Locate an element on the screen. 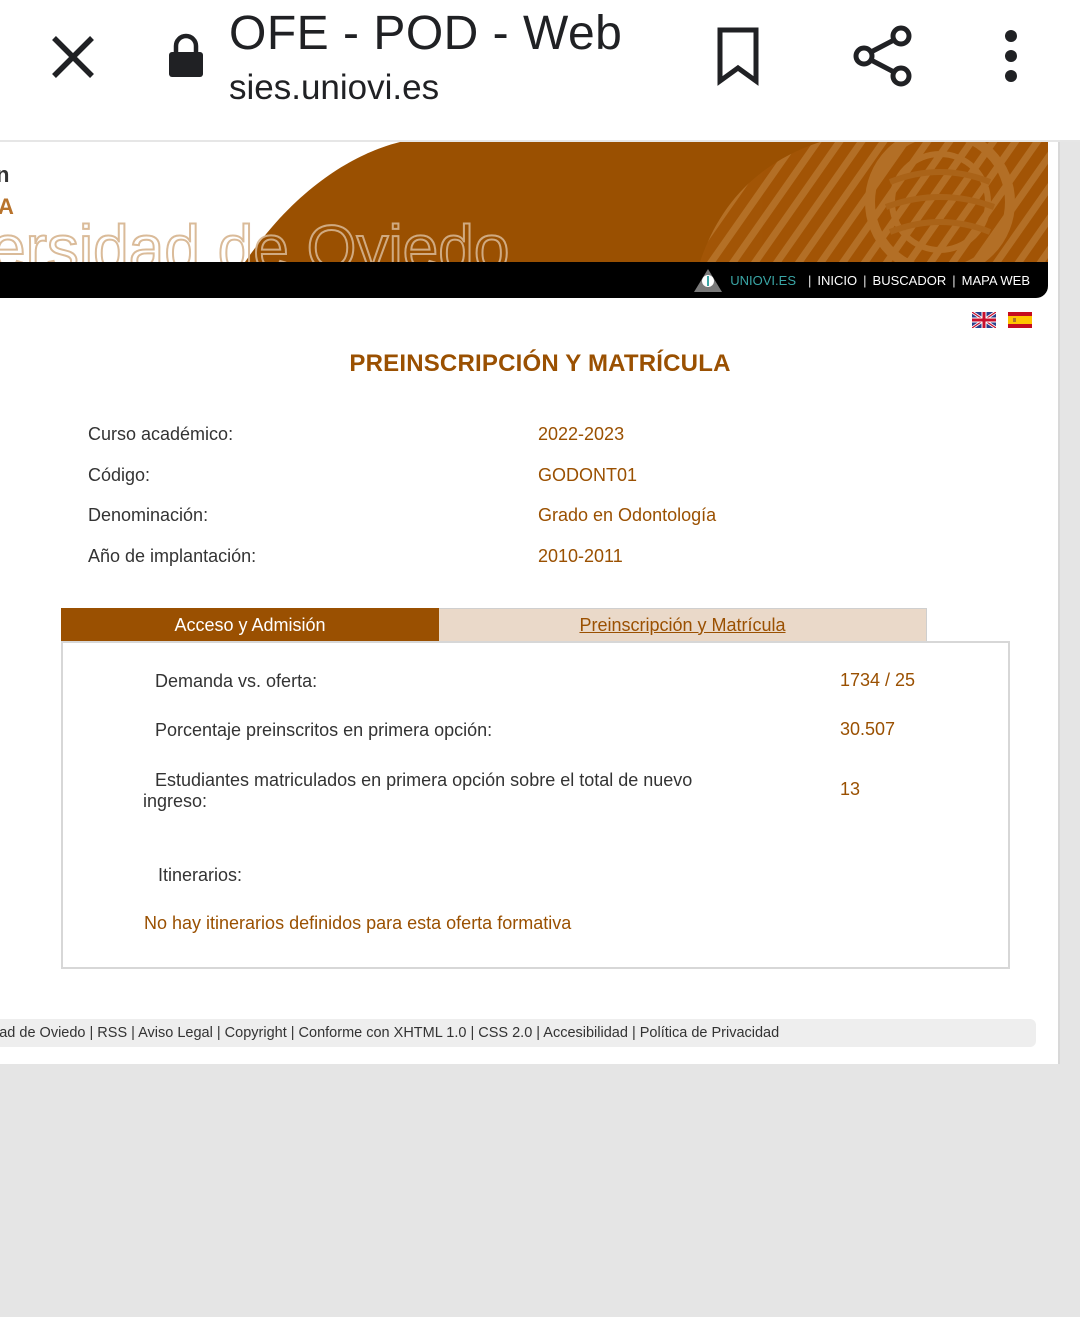  stat-label: Demanda vs. oferta: is located at coordinates (236, 681).